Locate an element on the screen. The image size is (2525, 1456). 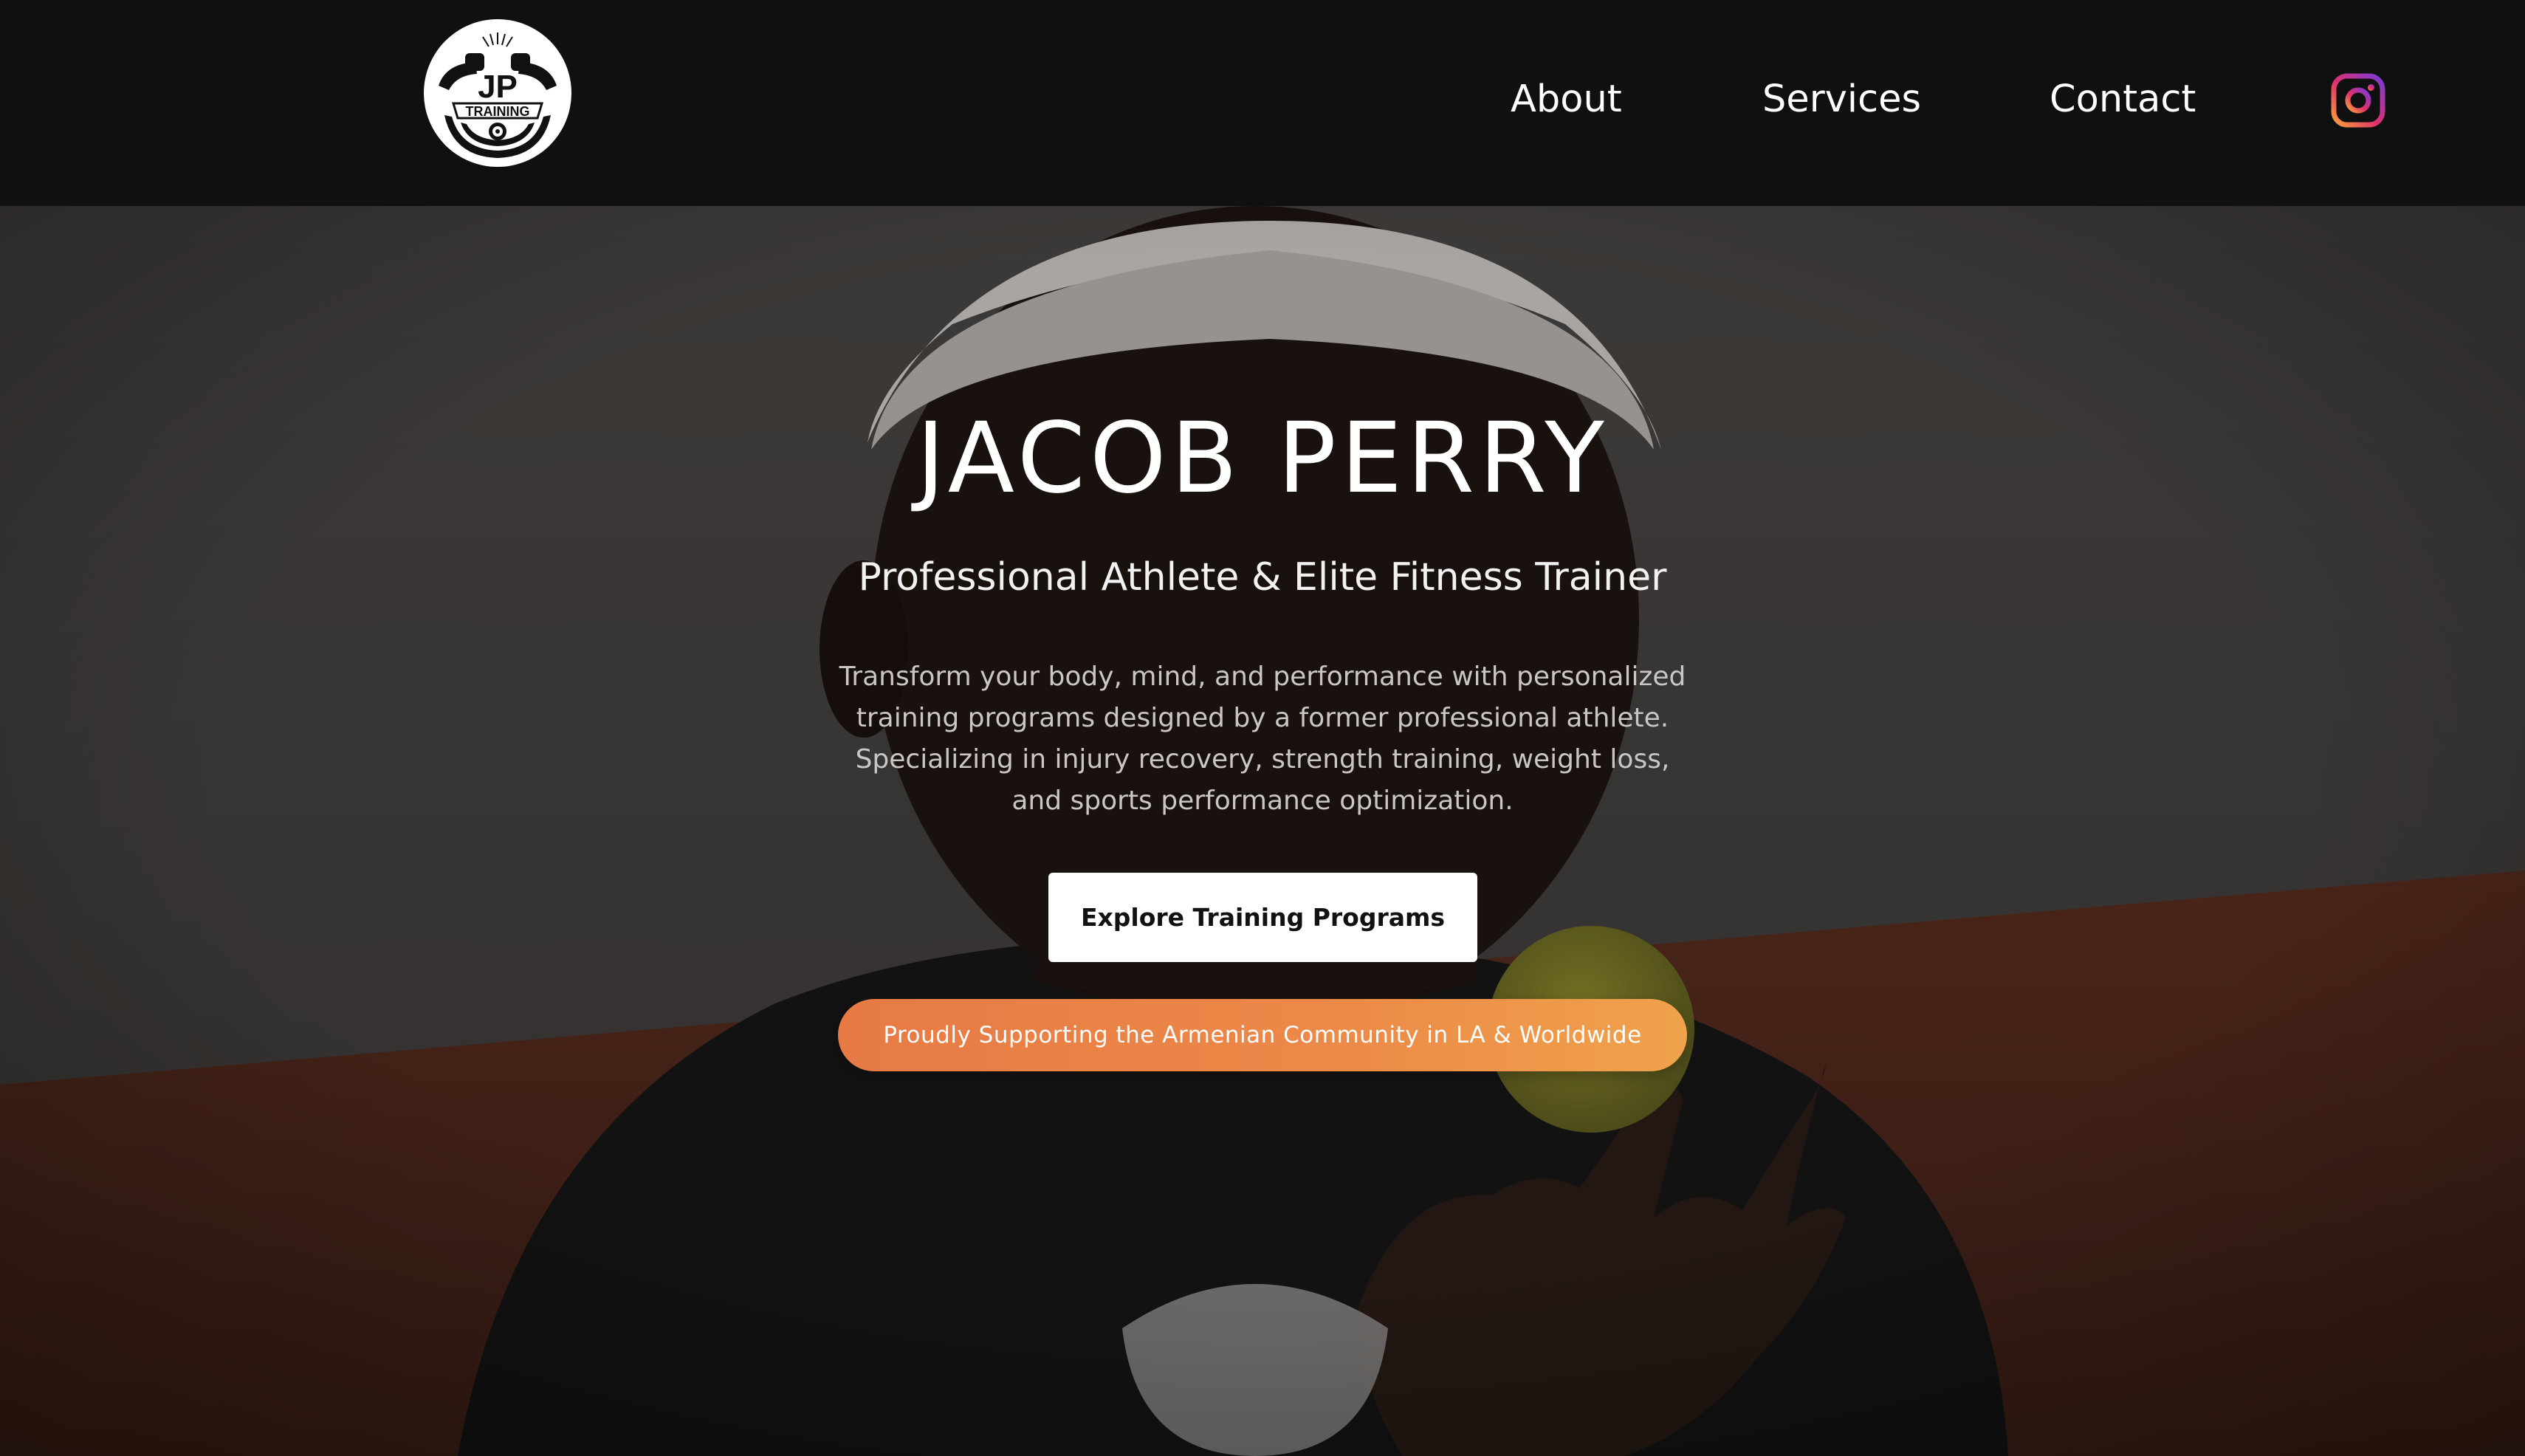
svg-text: TRAINING is located at coordinates (498, 112).